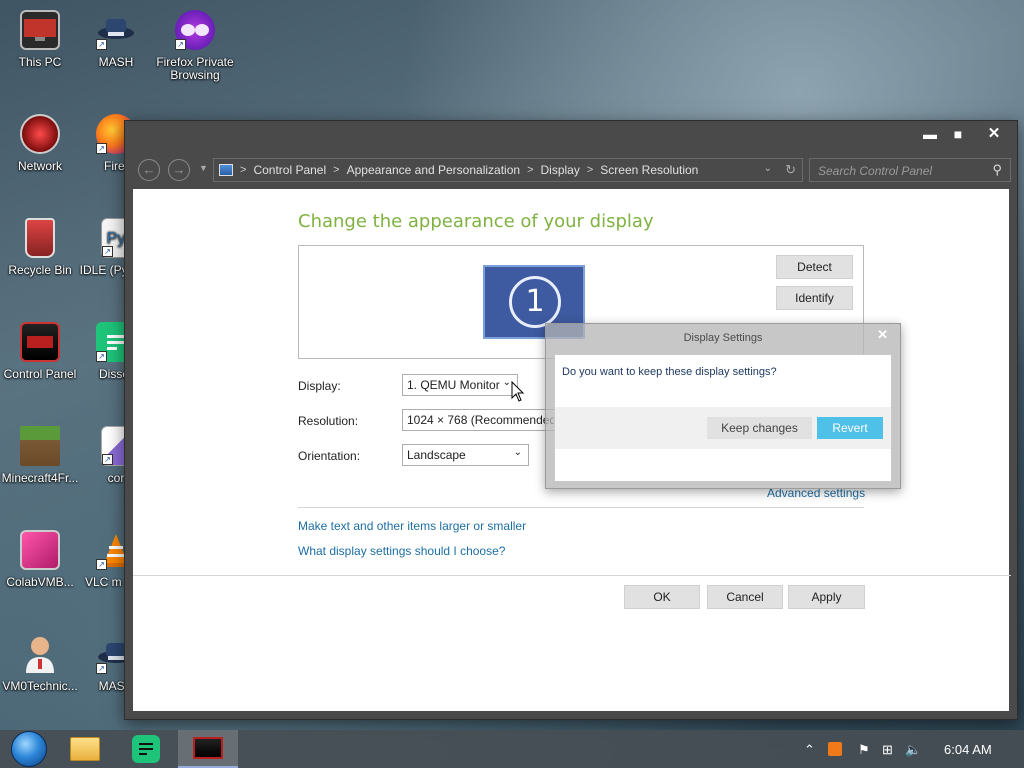 The image size is (1024, 768). I want to click on ok-button: OK, so click(662, 597).